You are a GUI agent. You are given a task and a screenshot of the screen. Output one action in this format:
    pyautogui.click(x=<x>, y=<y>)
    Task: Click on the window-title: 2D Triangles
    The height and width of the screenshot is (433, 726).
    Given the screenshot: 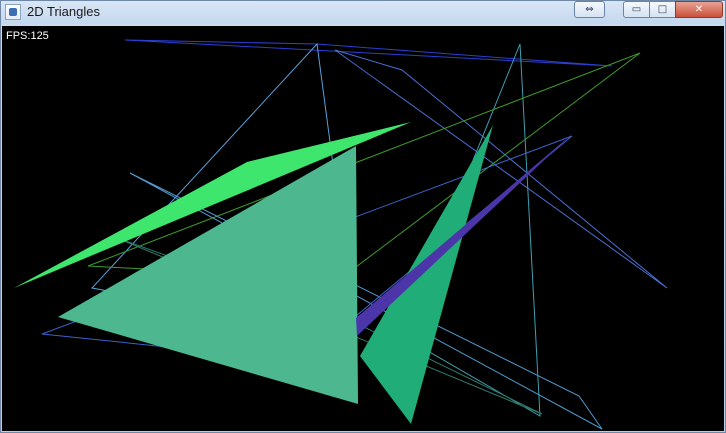 What is the action you would take?
    pyautogui.click(x=63, y=11)
    